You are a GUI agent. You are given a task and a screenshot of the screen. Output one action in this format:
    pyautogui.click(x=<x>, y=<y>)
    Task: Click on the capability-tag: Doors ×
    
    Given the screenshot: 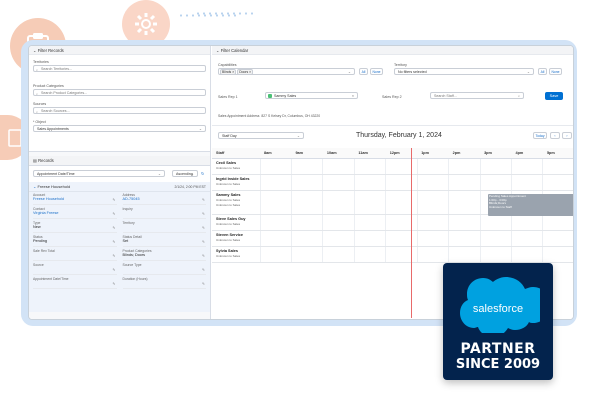 What is the action you would take?
    pyautogui.click(x=245, y=72)
    